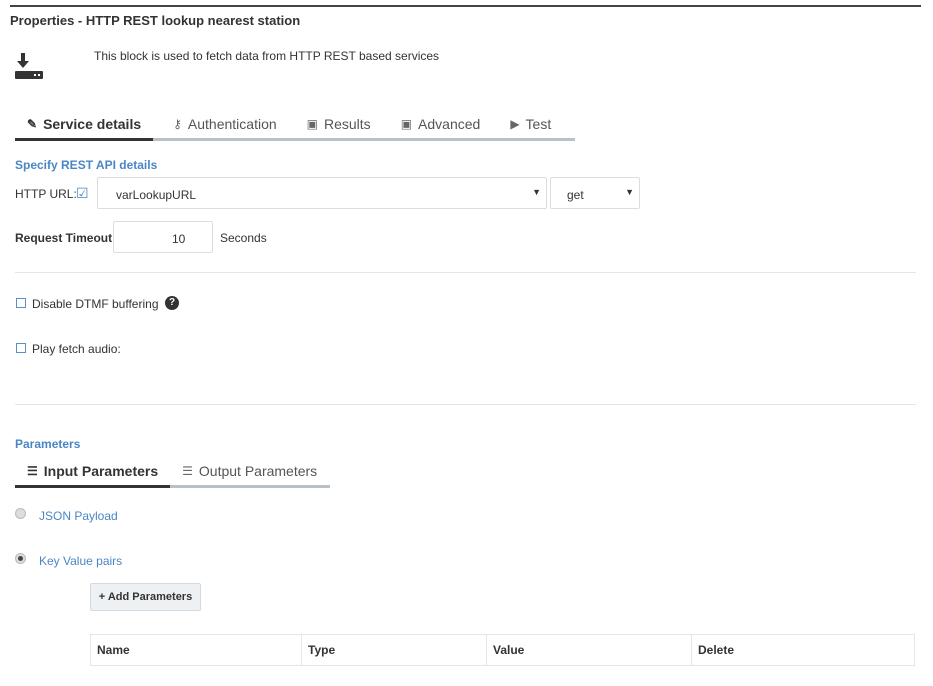  Describe the element at coordinates (322, 193) in the screenshot. I see `http-url-select: varLookupURL ▼` at that location.